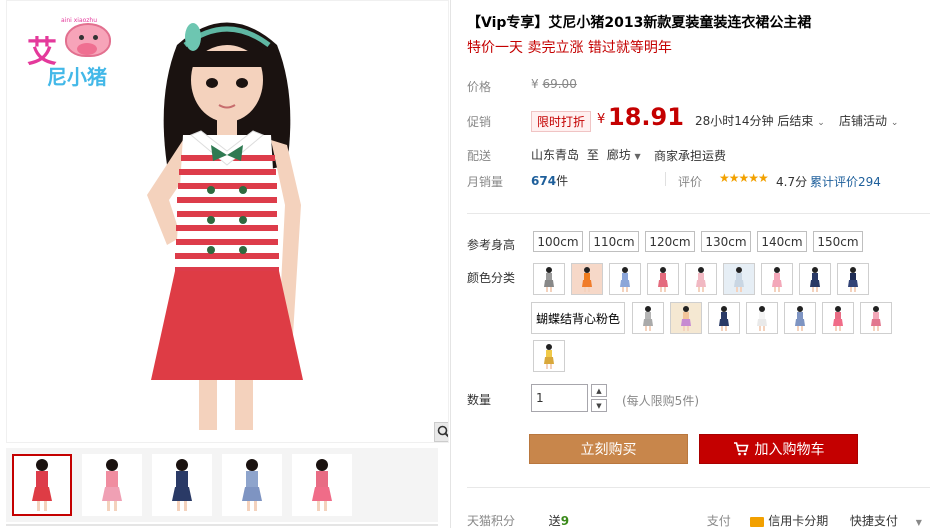 The image size is (930, 528). What do you see at coordinates (894, 123) in the screenshot?
I see `chevron-down-icon: ⌄` at bounding box center [894, 123].